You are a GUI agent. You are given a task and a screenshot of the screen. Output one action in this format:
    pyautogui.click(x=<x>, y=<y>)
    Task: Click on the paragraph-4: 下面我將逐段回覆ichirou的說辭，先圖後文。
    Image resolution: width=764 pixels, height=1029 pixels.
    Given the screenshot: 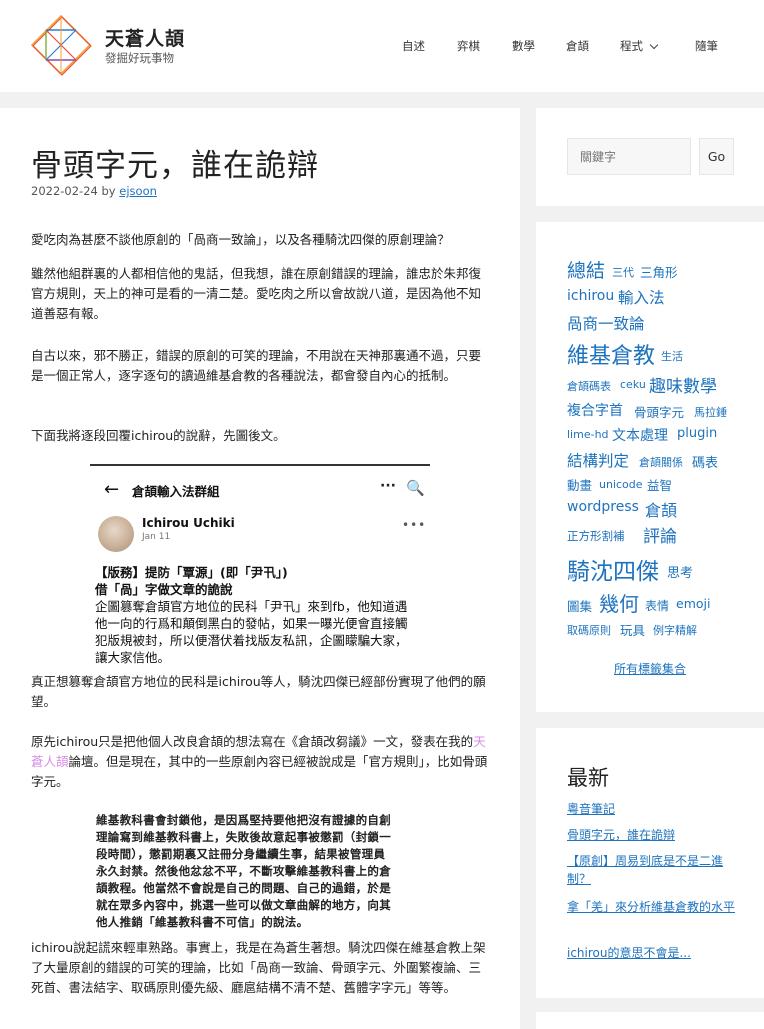 What is the action you would take?
    pyautogui.click(x=158, y=435)
    